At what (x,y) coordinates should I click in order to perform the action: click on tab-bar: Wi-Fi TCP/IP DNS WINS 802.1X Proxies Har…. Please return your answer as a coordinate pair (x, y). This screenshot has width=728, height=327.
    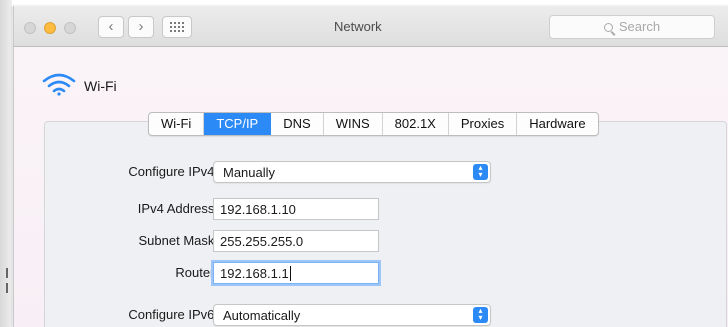
    Looking at the image, I should click on (373, 124).